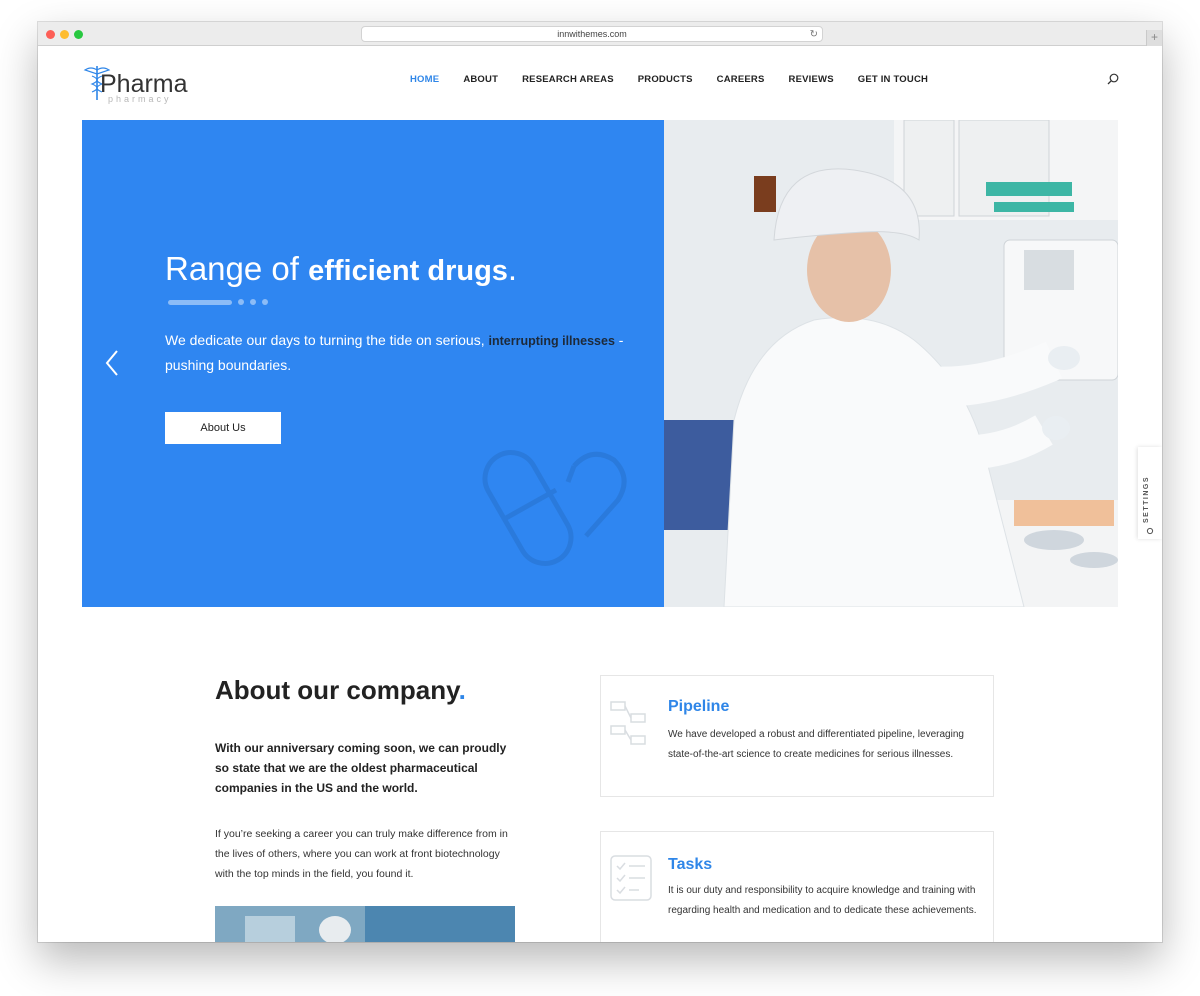 Image resolution: width=1200 pixels, height=996 pixels. Describe the element at coordinates (811, 79) in the screenshot. I see `nav-item-reviews: REVIEWS` at that location.